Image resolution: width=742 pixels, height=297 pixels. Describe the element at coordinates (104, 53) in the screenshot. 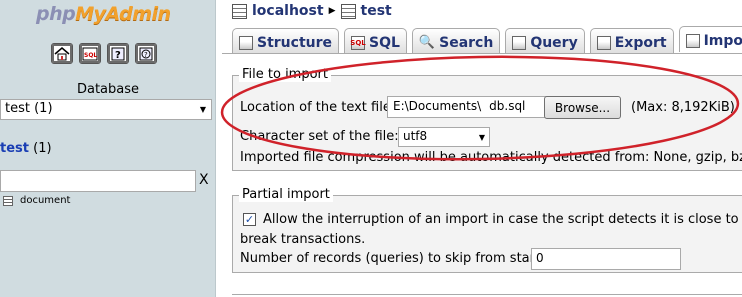

I see `nav-icons: SQL ? ?` at that location.